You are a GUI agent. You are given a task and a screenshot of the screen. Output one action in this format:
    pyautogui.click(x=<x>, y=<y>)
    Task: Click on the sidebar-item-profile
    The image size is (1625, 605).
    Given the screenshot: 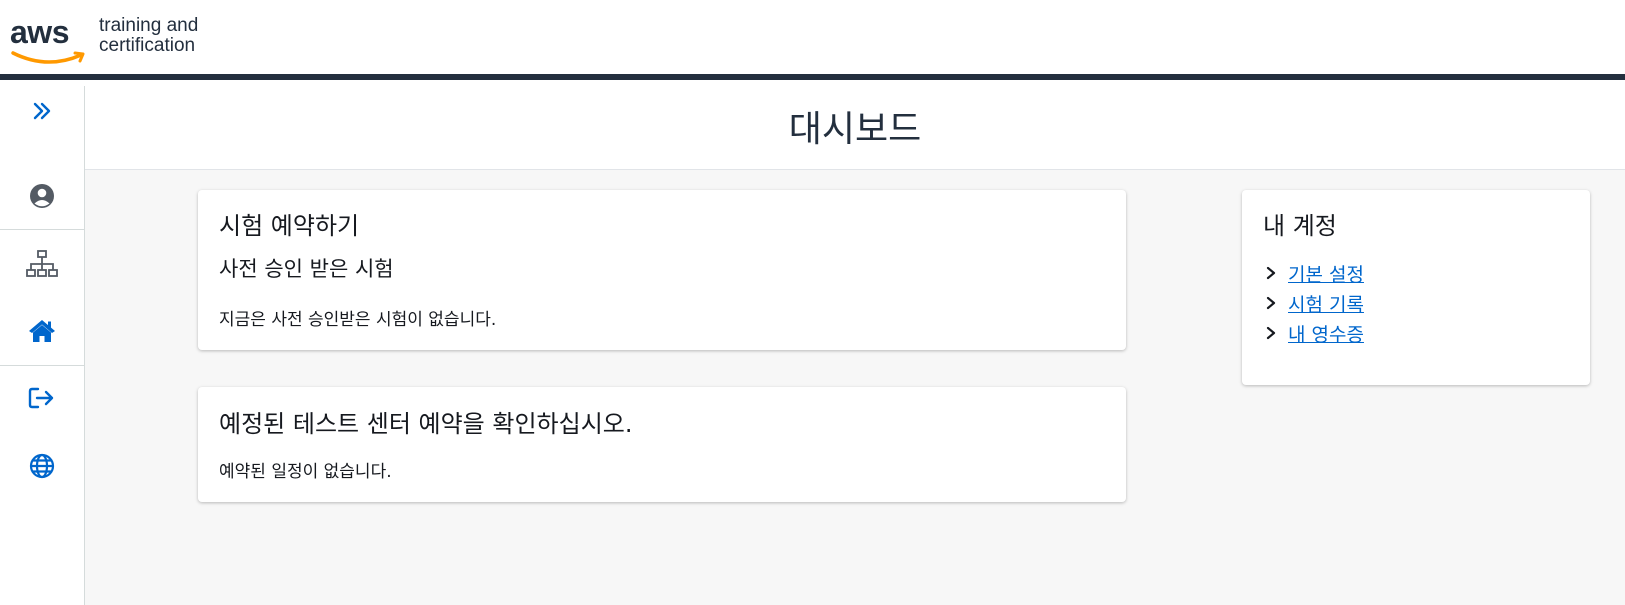 What is the action you would take?
    pyautogui.click(x=42, y=196)
    